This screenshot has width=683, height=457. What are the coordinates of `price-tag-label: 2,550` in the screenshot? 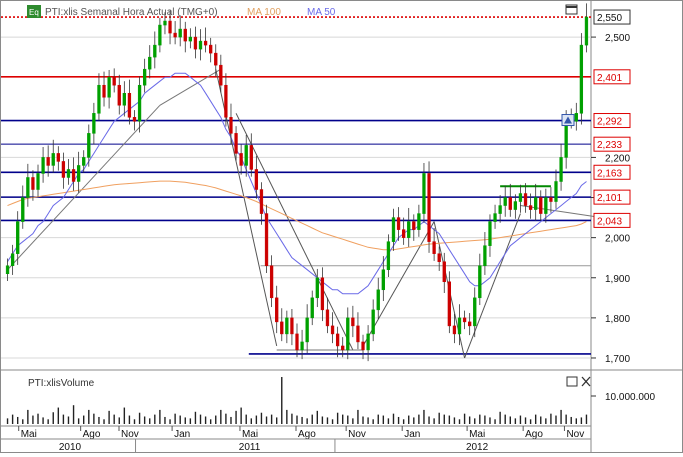 It's located at (609, 18).